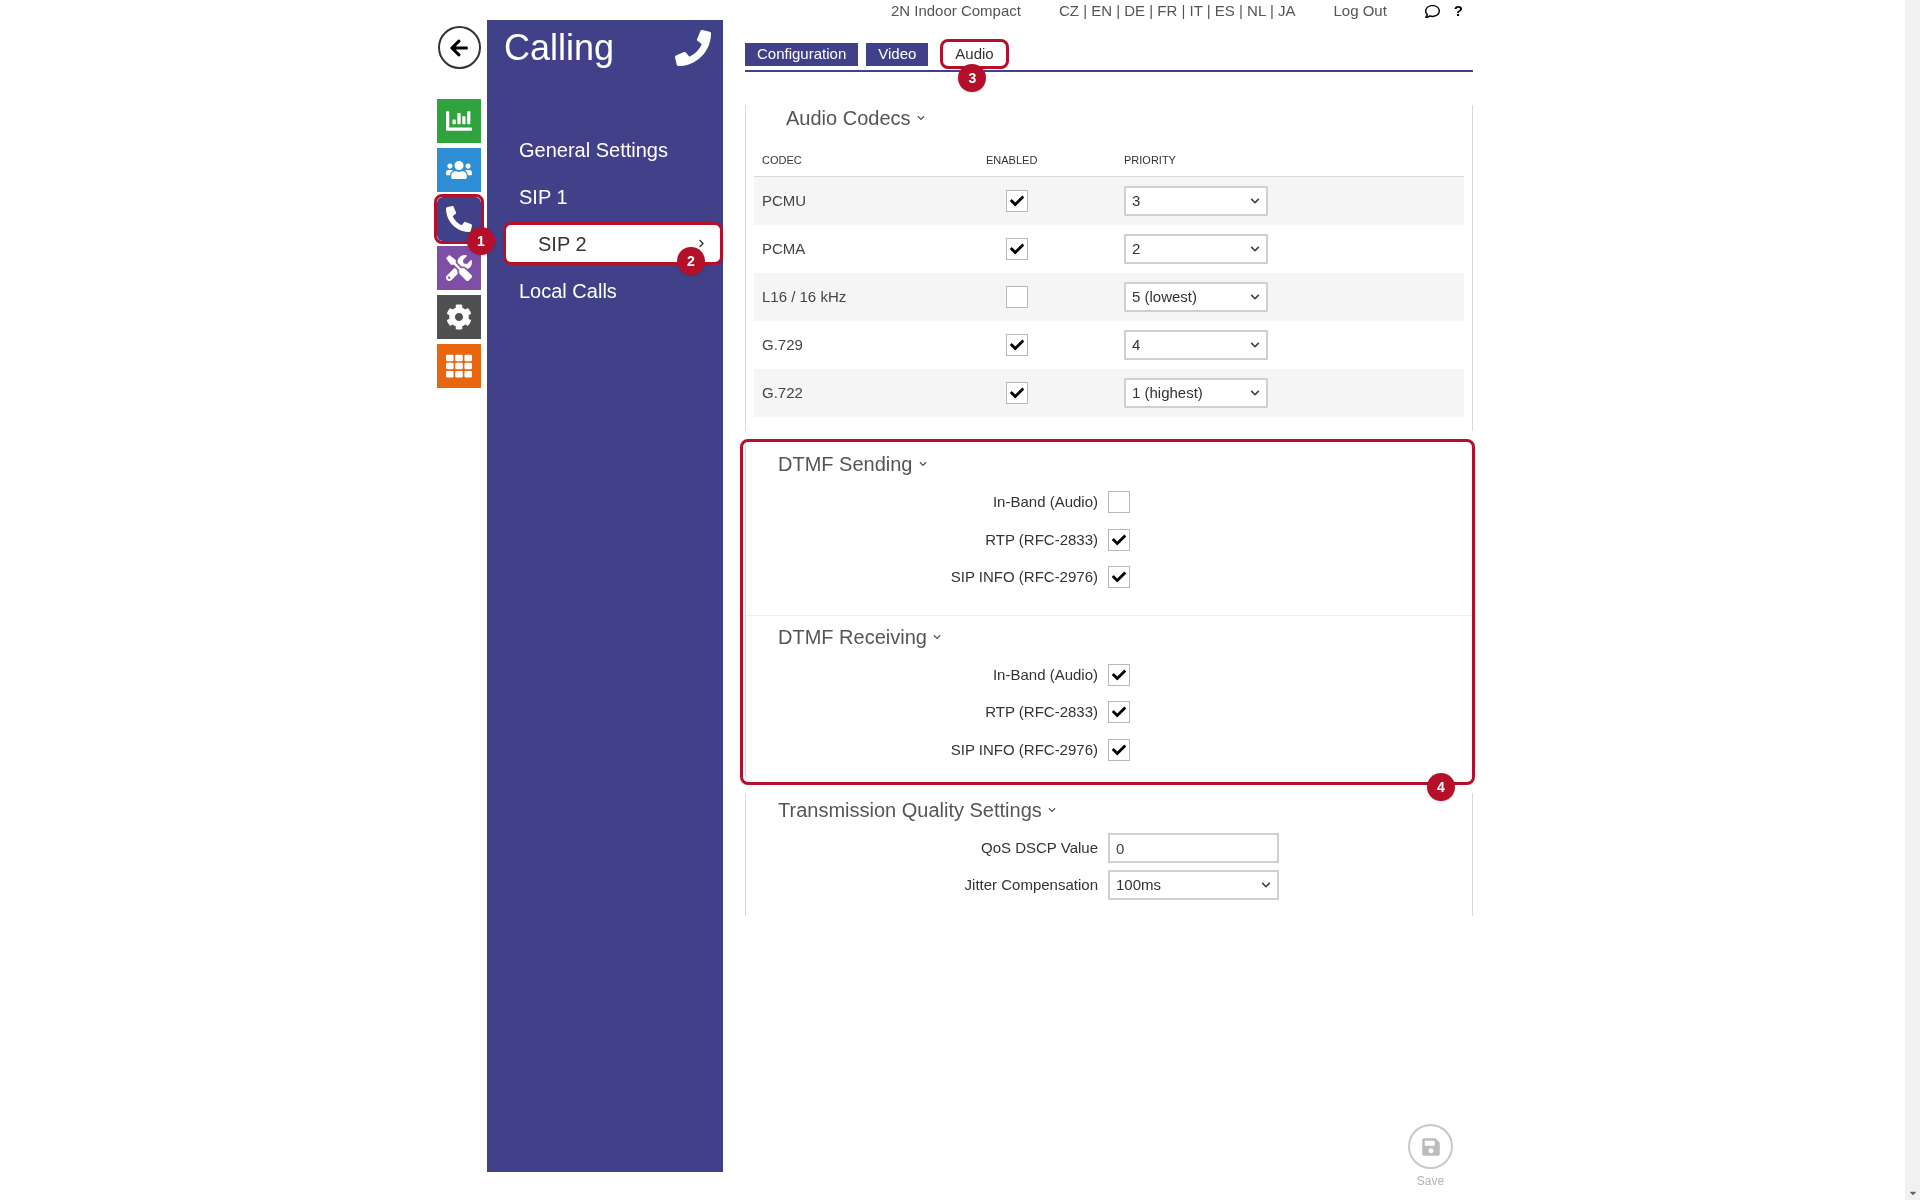  Describe the element at coordinates (802, 54) in the screenshot. I see `tab: Configuration` at that location.